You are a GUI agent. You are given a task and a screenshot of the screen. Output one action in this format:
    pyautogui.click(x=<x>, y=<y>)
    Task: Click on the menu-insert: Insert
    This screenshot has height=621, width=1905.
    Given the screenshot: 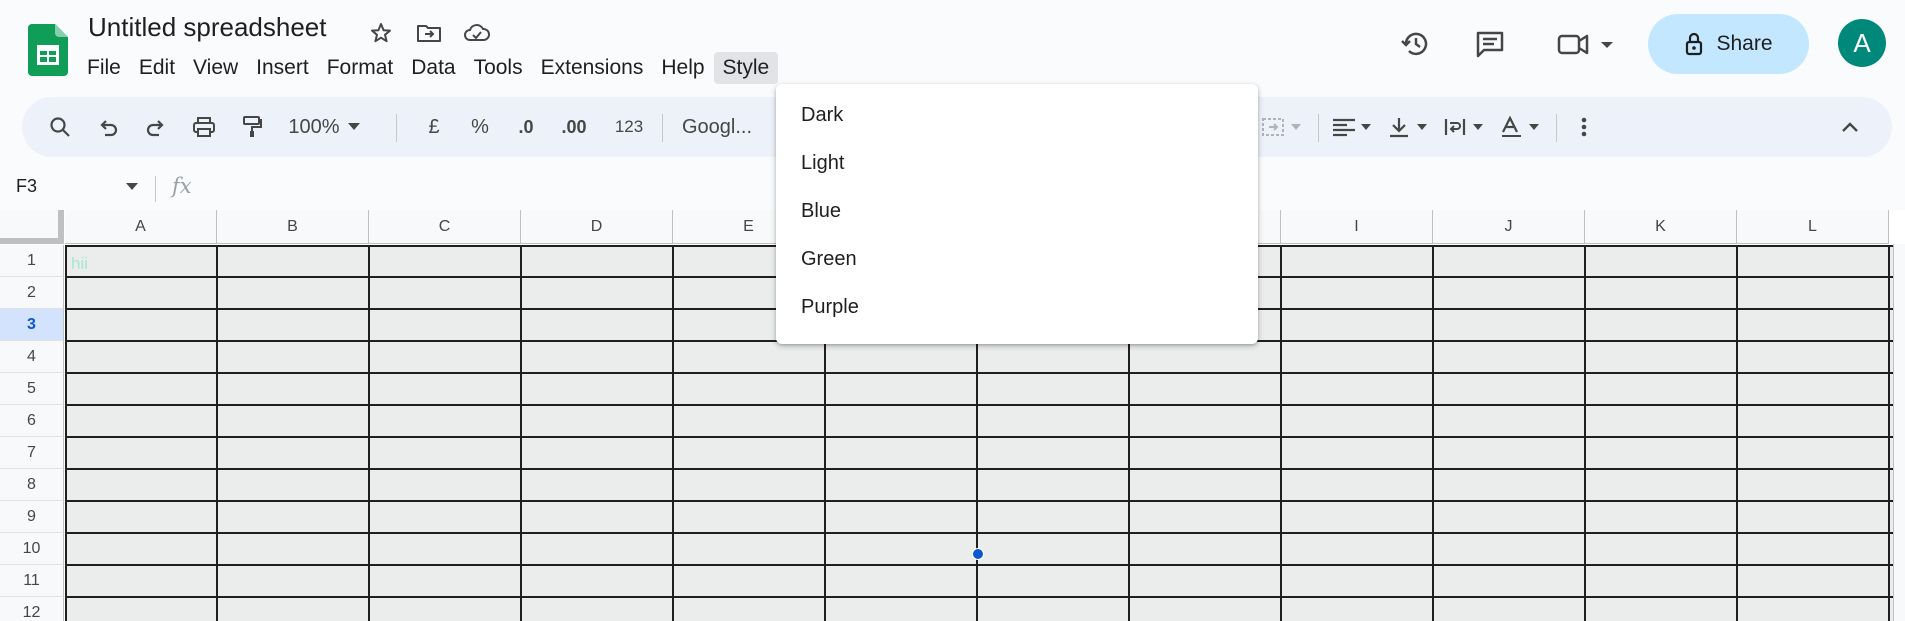 What is the action you would take?
    pyautogui.click(x=282, y=68)
    